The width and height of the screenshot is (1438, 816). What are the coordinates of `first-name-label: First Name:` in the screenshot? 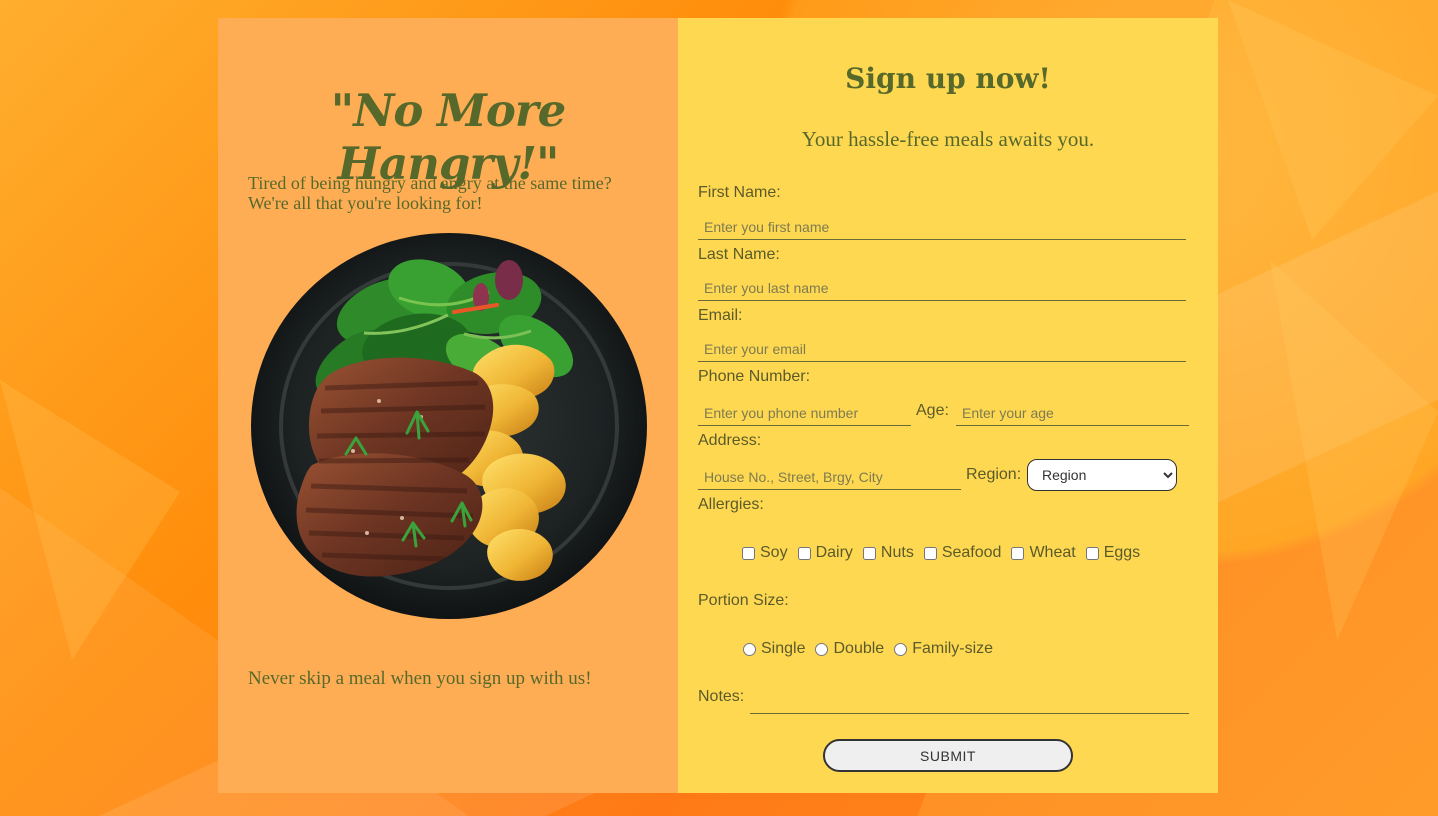 It's located at (739, 192).